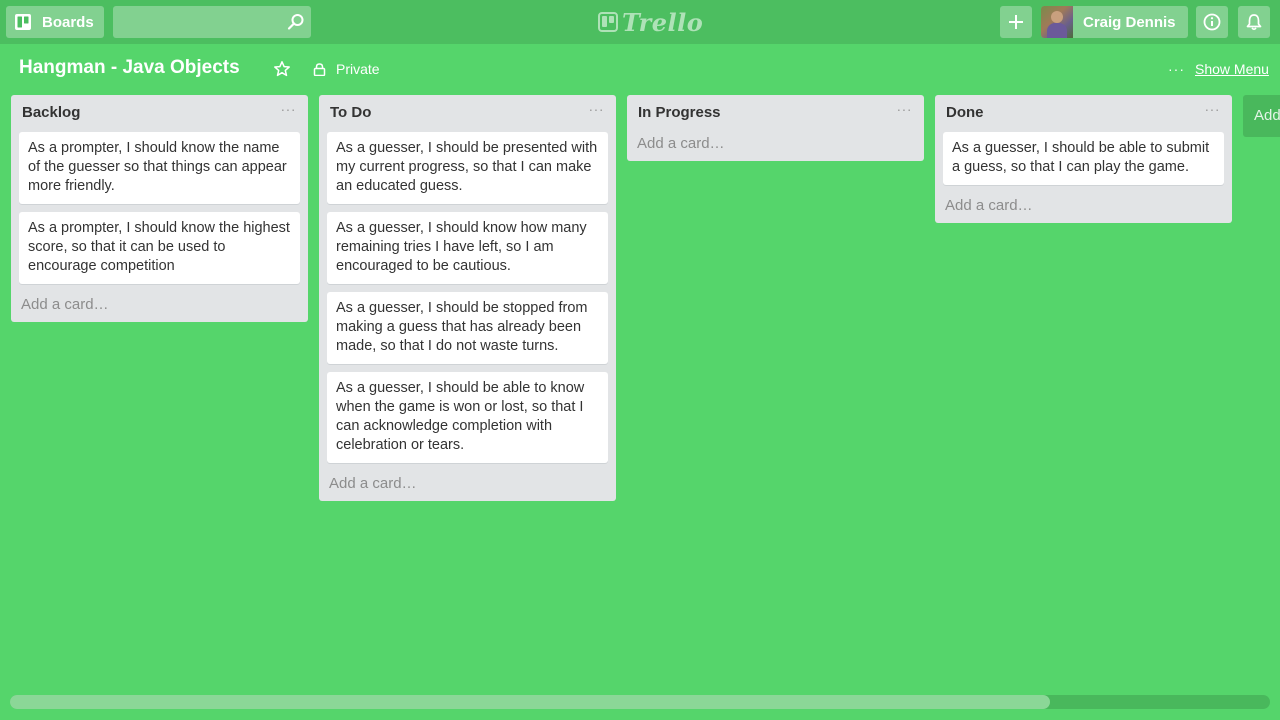  Describe the element at coordinates (51, 112) in the screenshot. I see `list-title: Backlog` at that location.